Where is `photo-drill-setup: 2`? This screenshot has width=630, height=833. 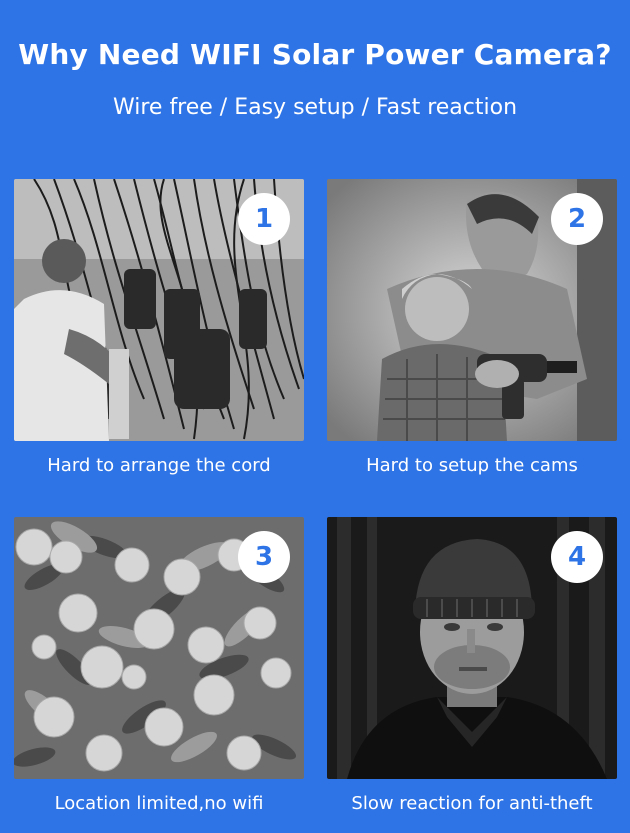 photo-drill-setup: 2 is located at coordinates (472, 310).